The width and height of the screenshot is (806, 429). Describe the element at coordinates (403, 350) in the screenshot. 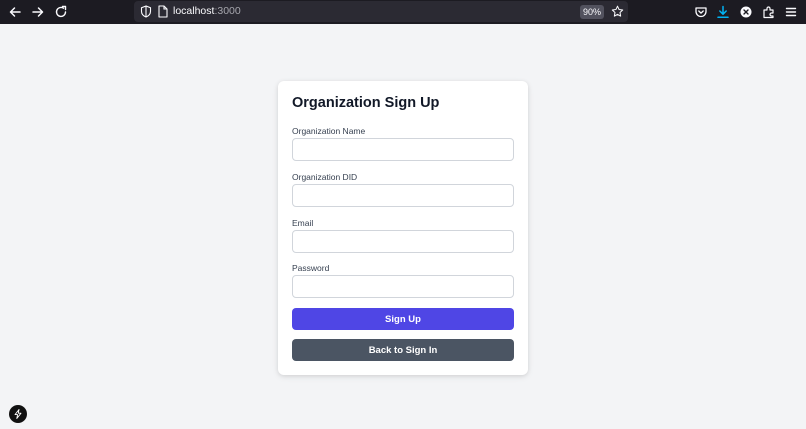

I see `back-to-sign-in-button: Back to Sign In` at that location.